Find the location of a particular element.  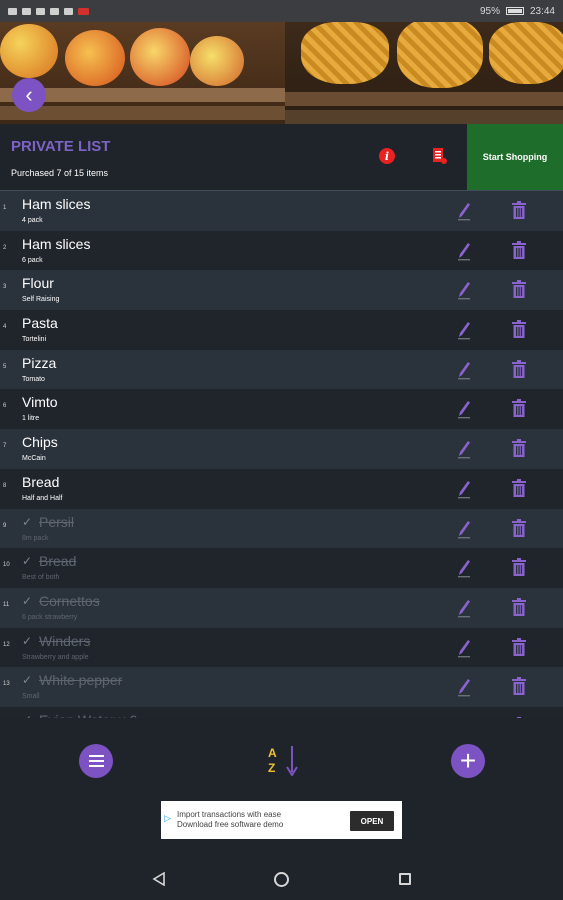

list-item: 4 Pasta Tortelini is located at coordinates (281, 330).